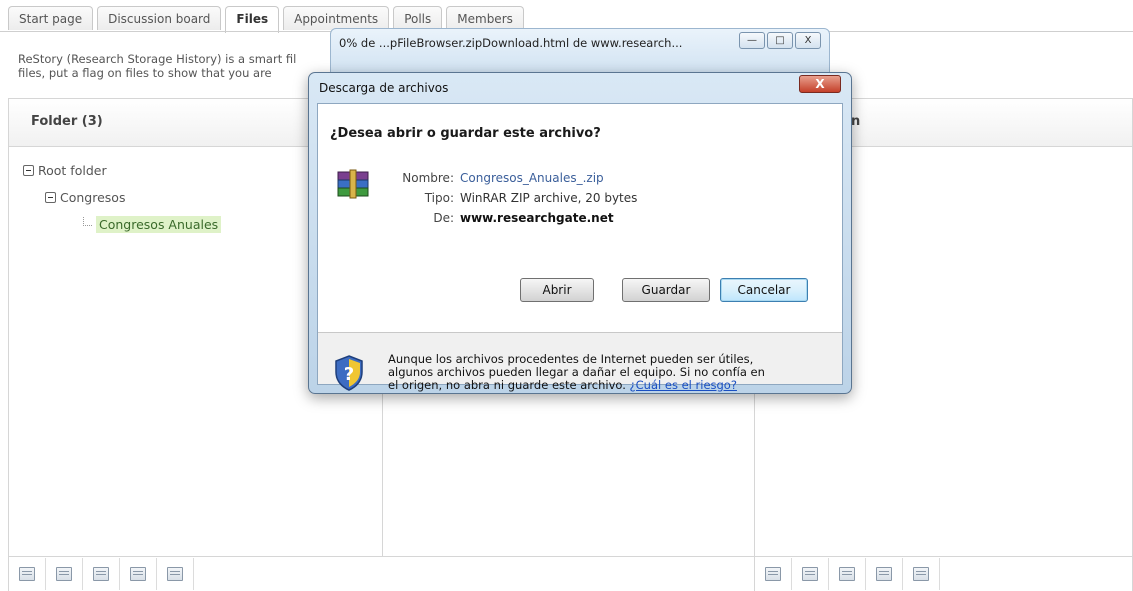  What do you see at coordinates (72, 170) in the screenshot?
I see `tree-label-root: Root folder` at bounding box center [72, 170].